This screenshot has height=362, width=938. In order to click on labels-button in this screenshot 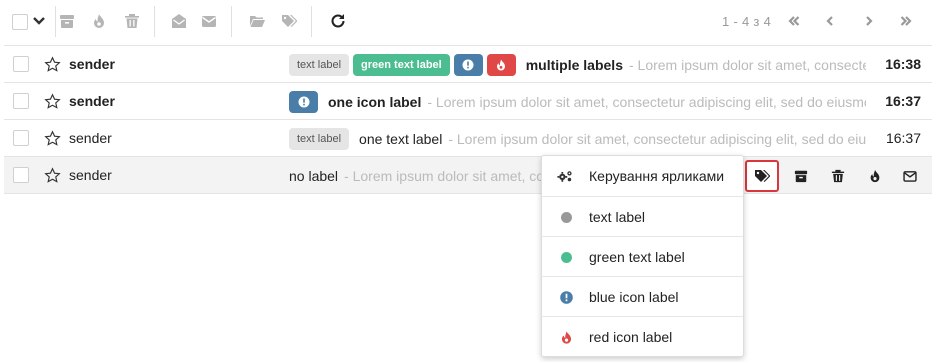, I will do `click(762, 176)`.